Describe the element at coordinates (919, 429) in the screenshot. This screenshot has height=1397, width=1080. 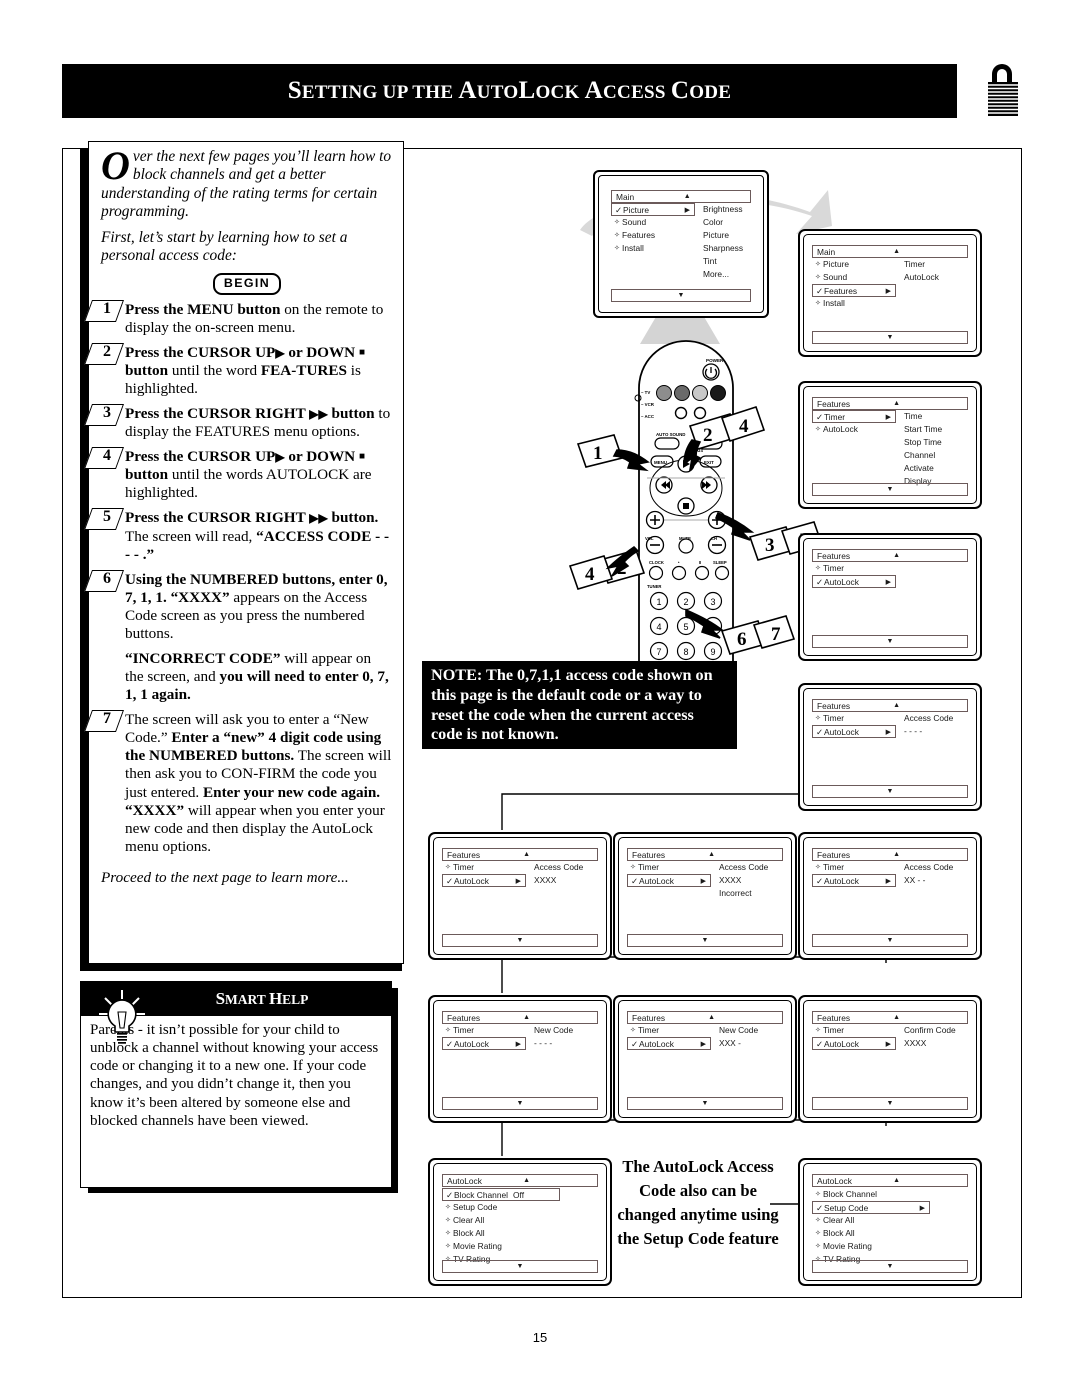
I see `menu-option: Start Time` at that location.